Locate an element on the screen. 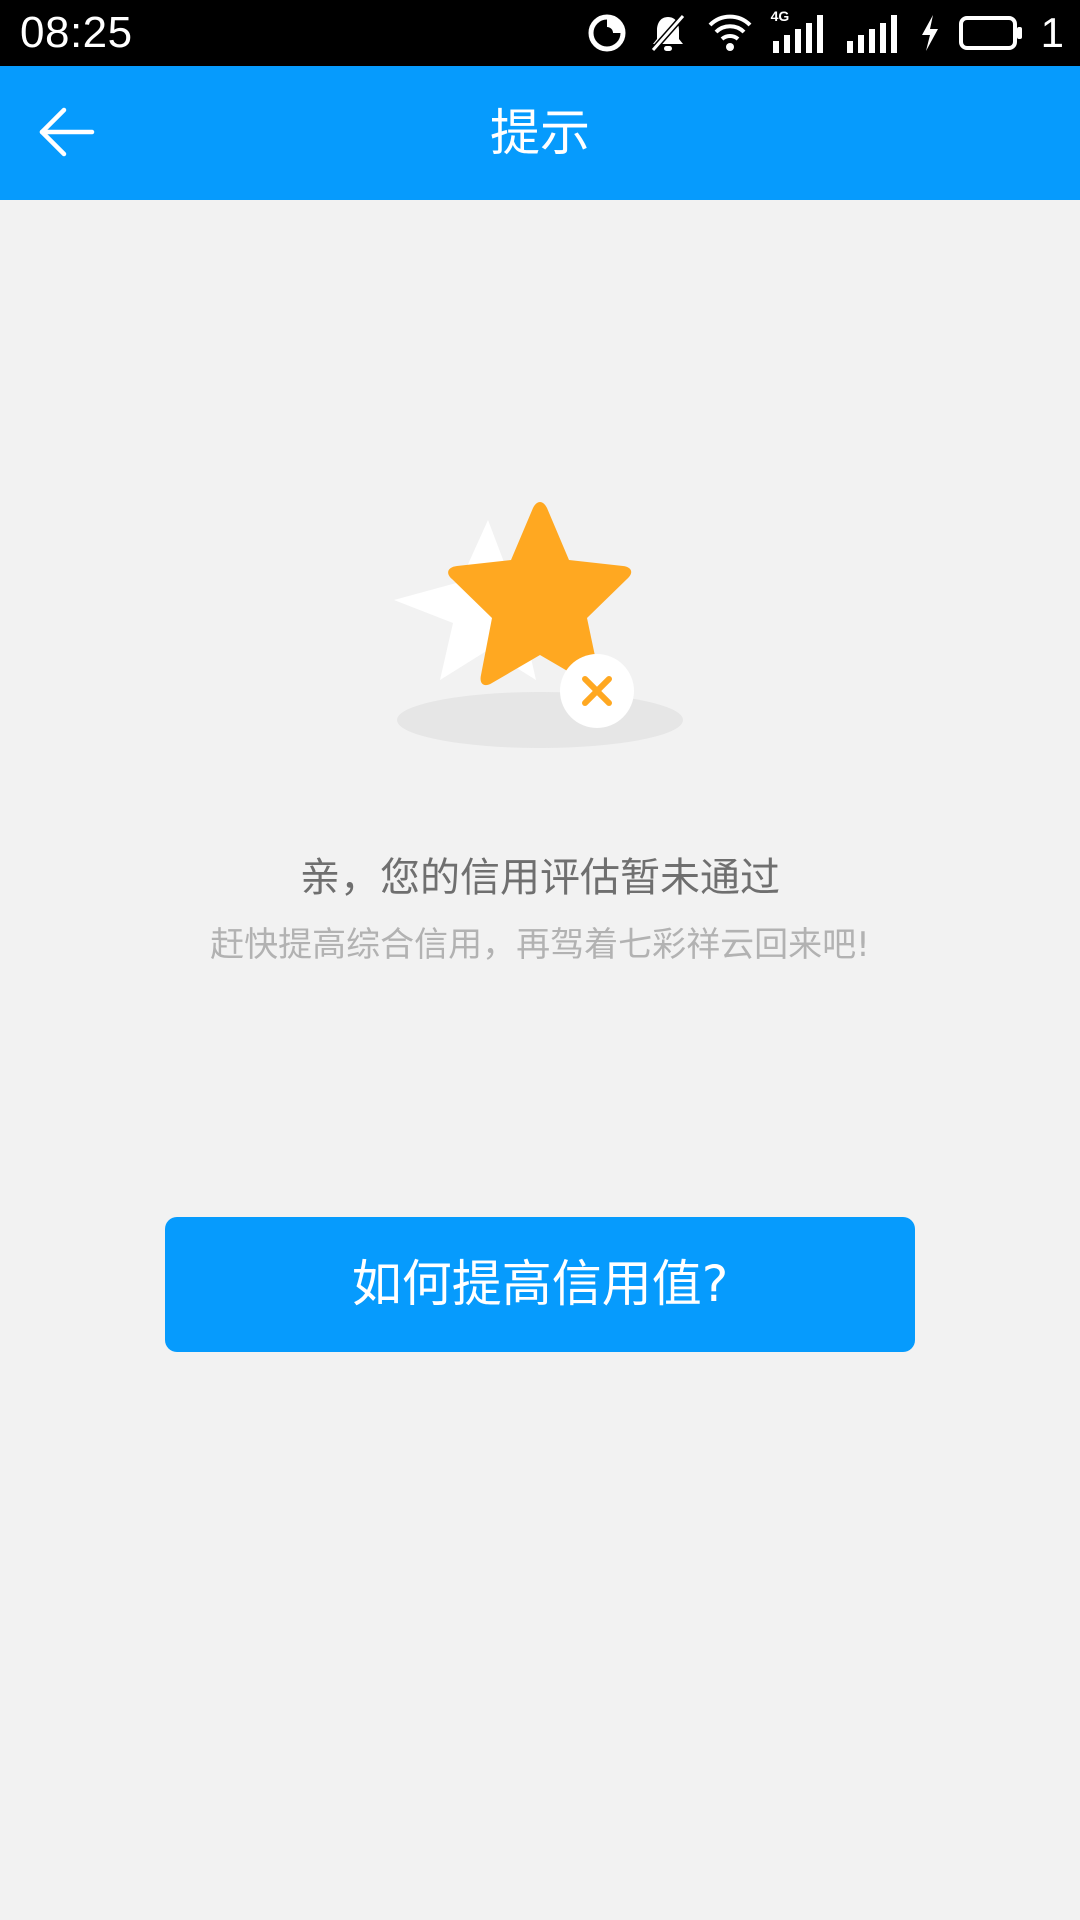 The image size is (1080, 1920). cellular-signal-icon is located at coordinates (873, 33).